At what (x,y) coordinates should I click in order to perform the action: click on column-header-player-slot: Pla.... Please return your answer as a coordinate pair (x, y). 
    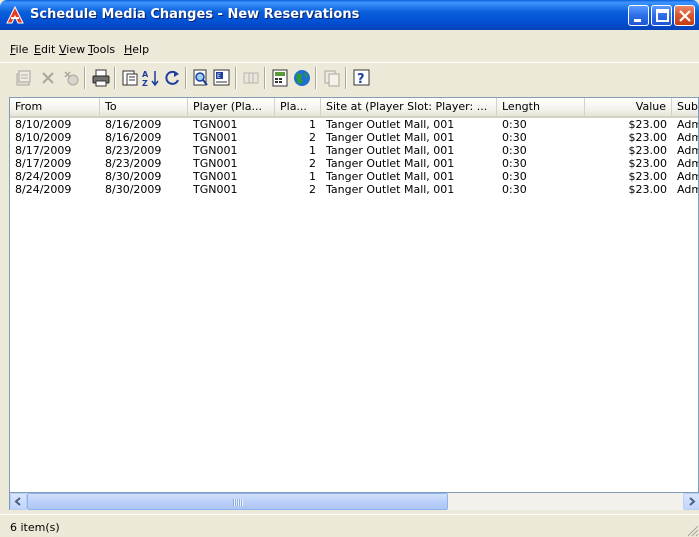
    Looking at the image, I should click on (298, 107).